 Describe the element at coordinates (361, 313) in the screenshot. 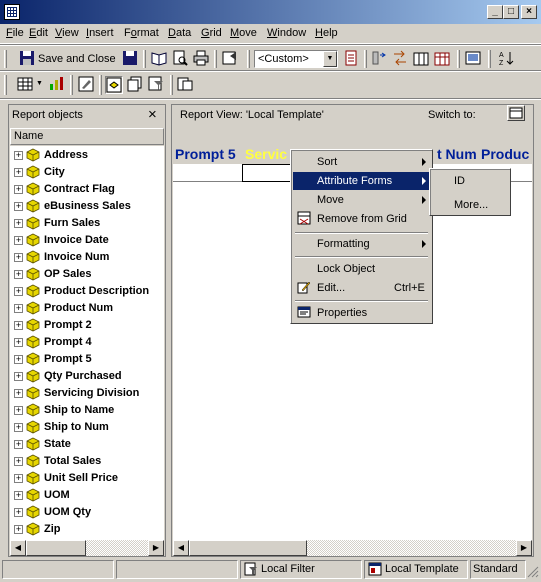

I see `menu-item-properties: Properties` at that location.